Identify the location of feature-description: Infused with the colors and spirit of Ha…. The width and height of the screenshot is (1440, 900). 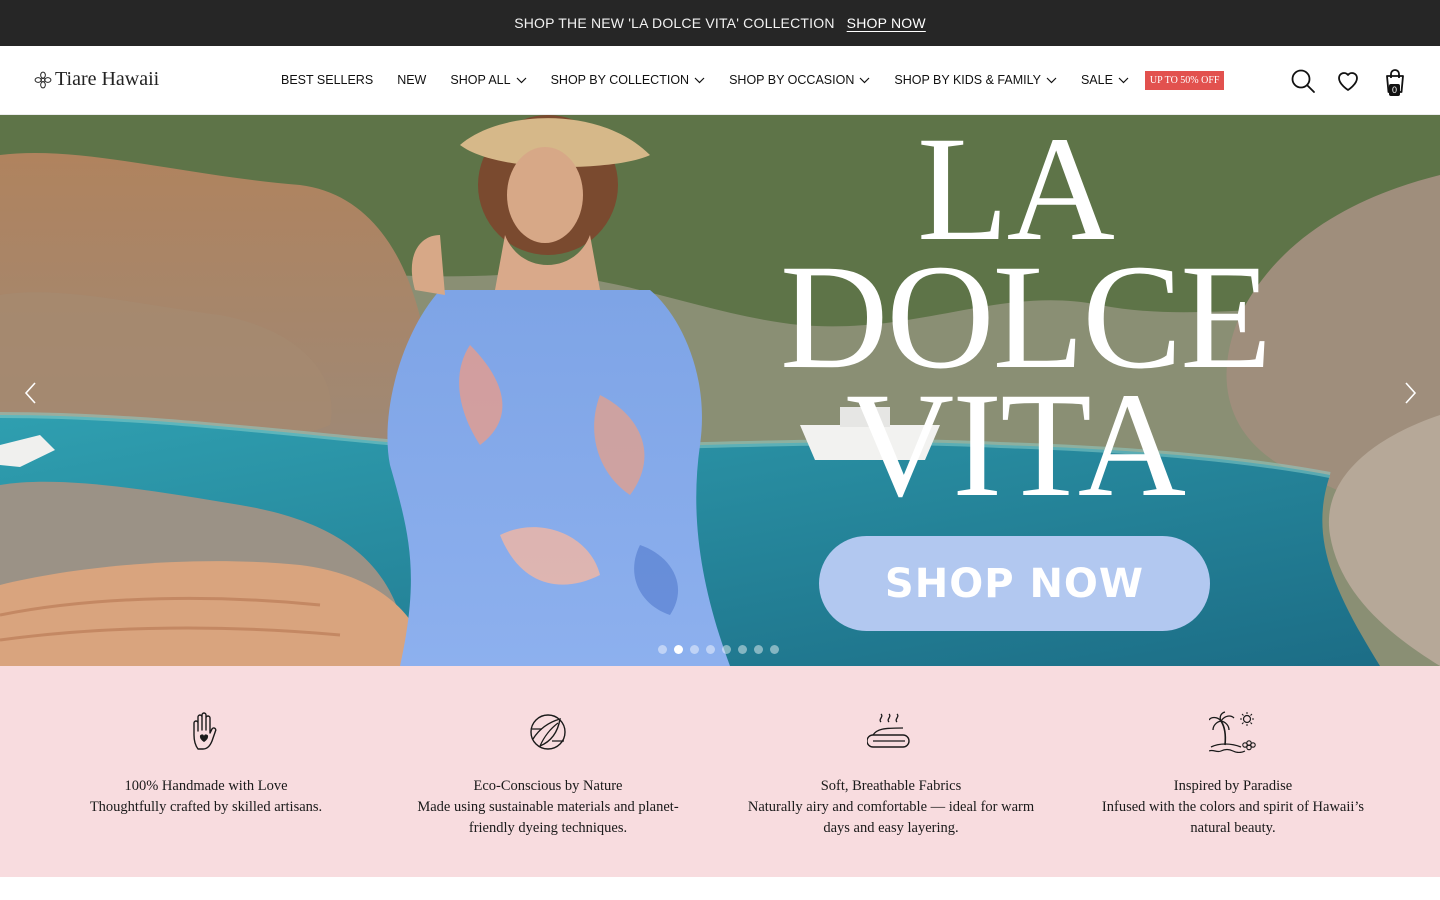
(1233, 817).